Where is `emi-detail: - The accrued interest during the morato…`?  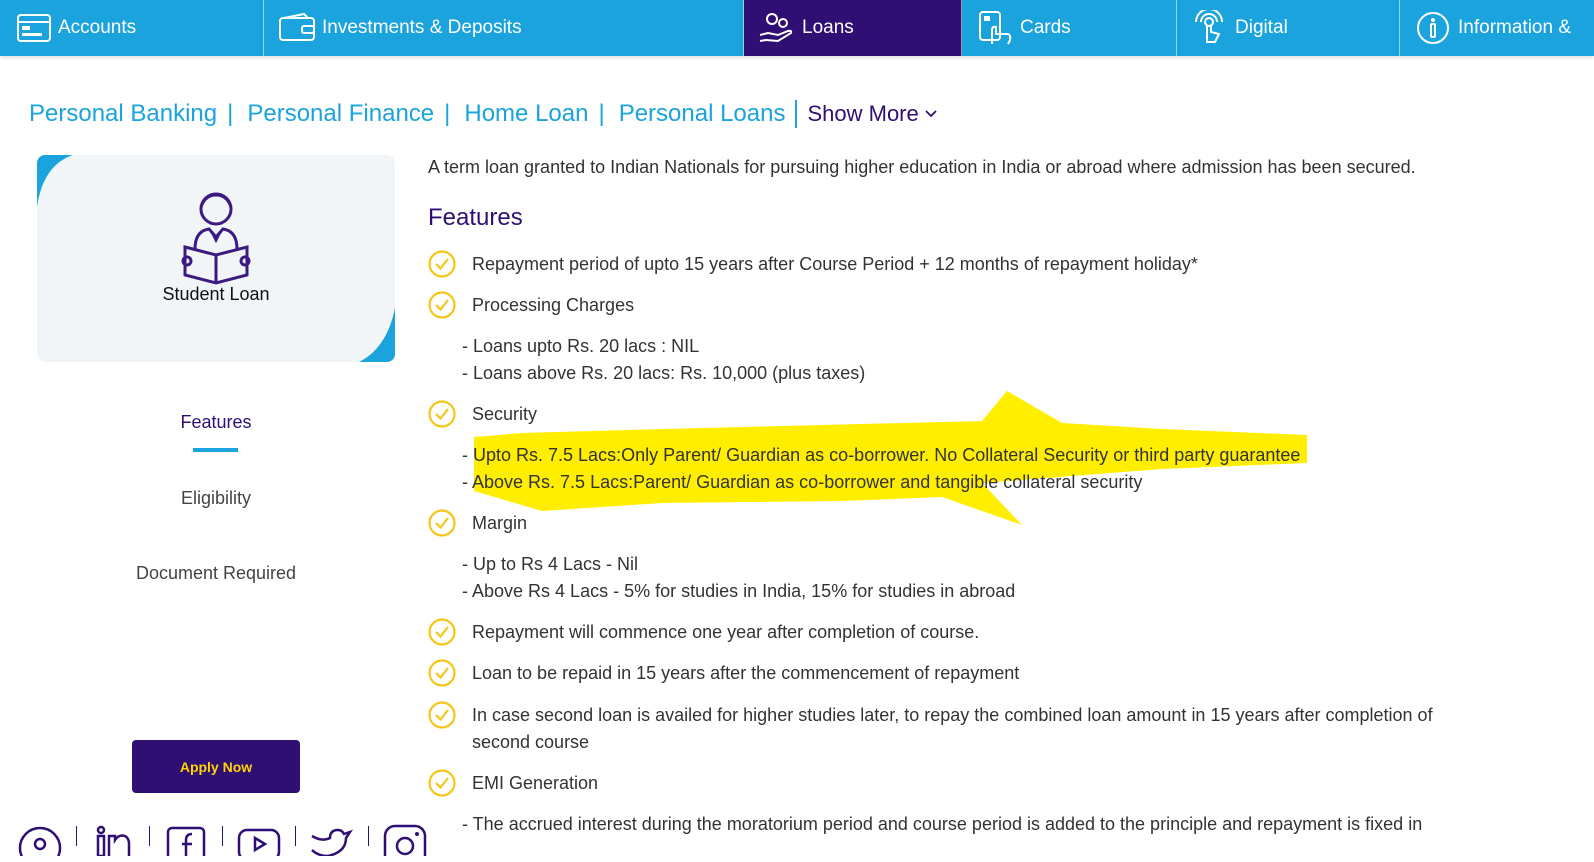 emi-detail: - The accrued interest during the morato… is located at coordinates (942, 824).